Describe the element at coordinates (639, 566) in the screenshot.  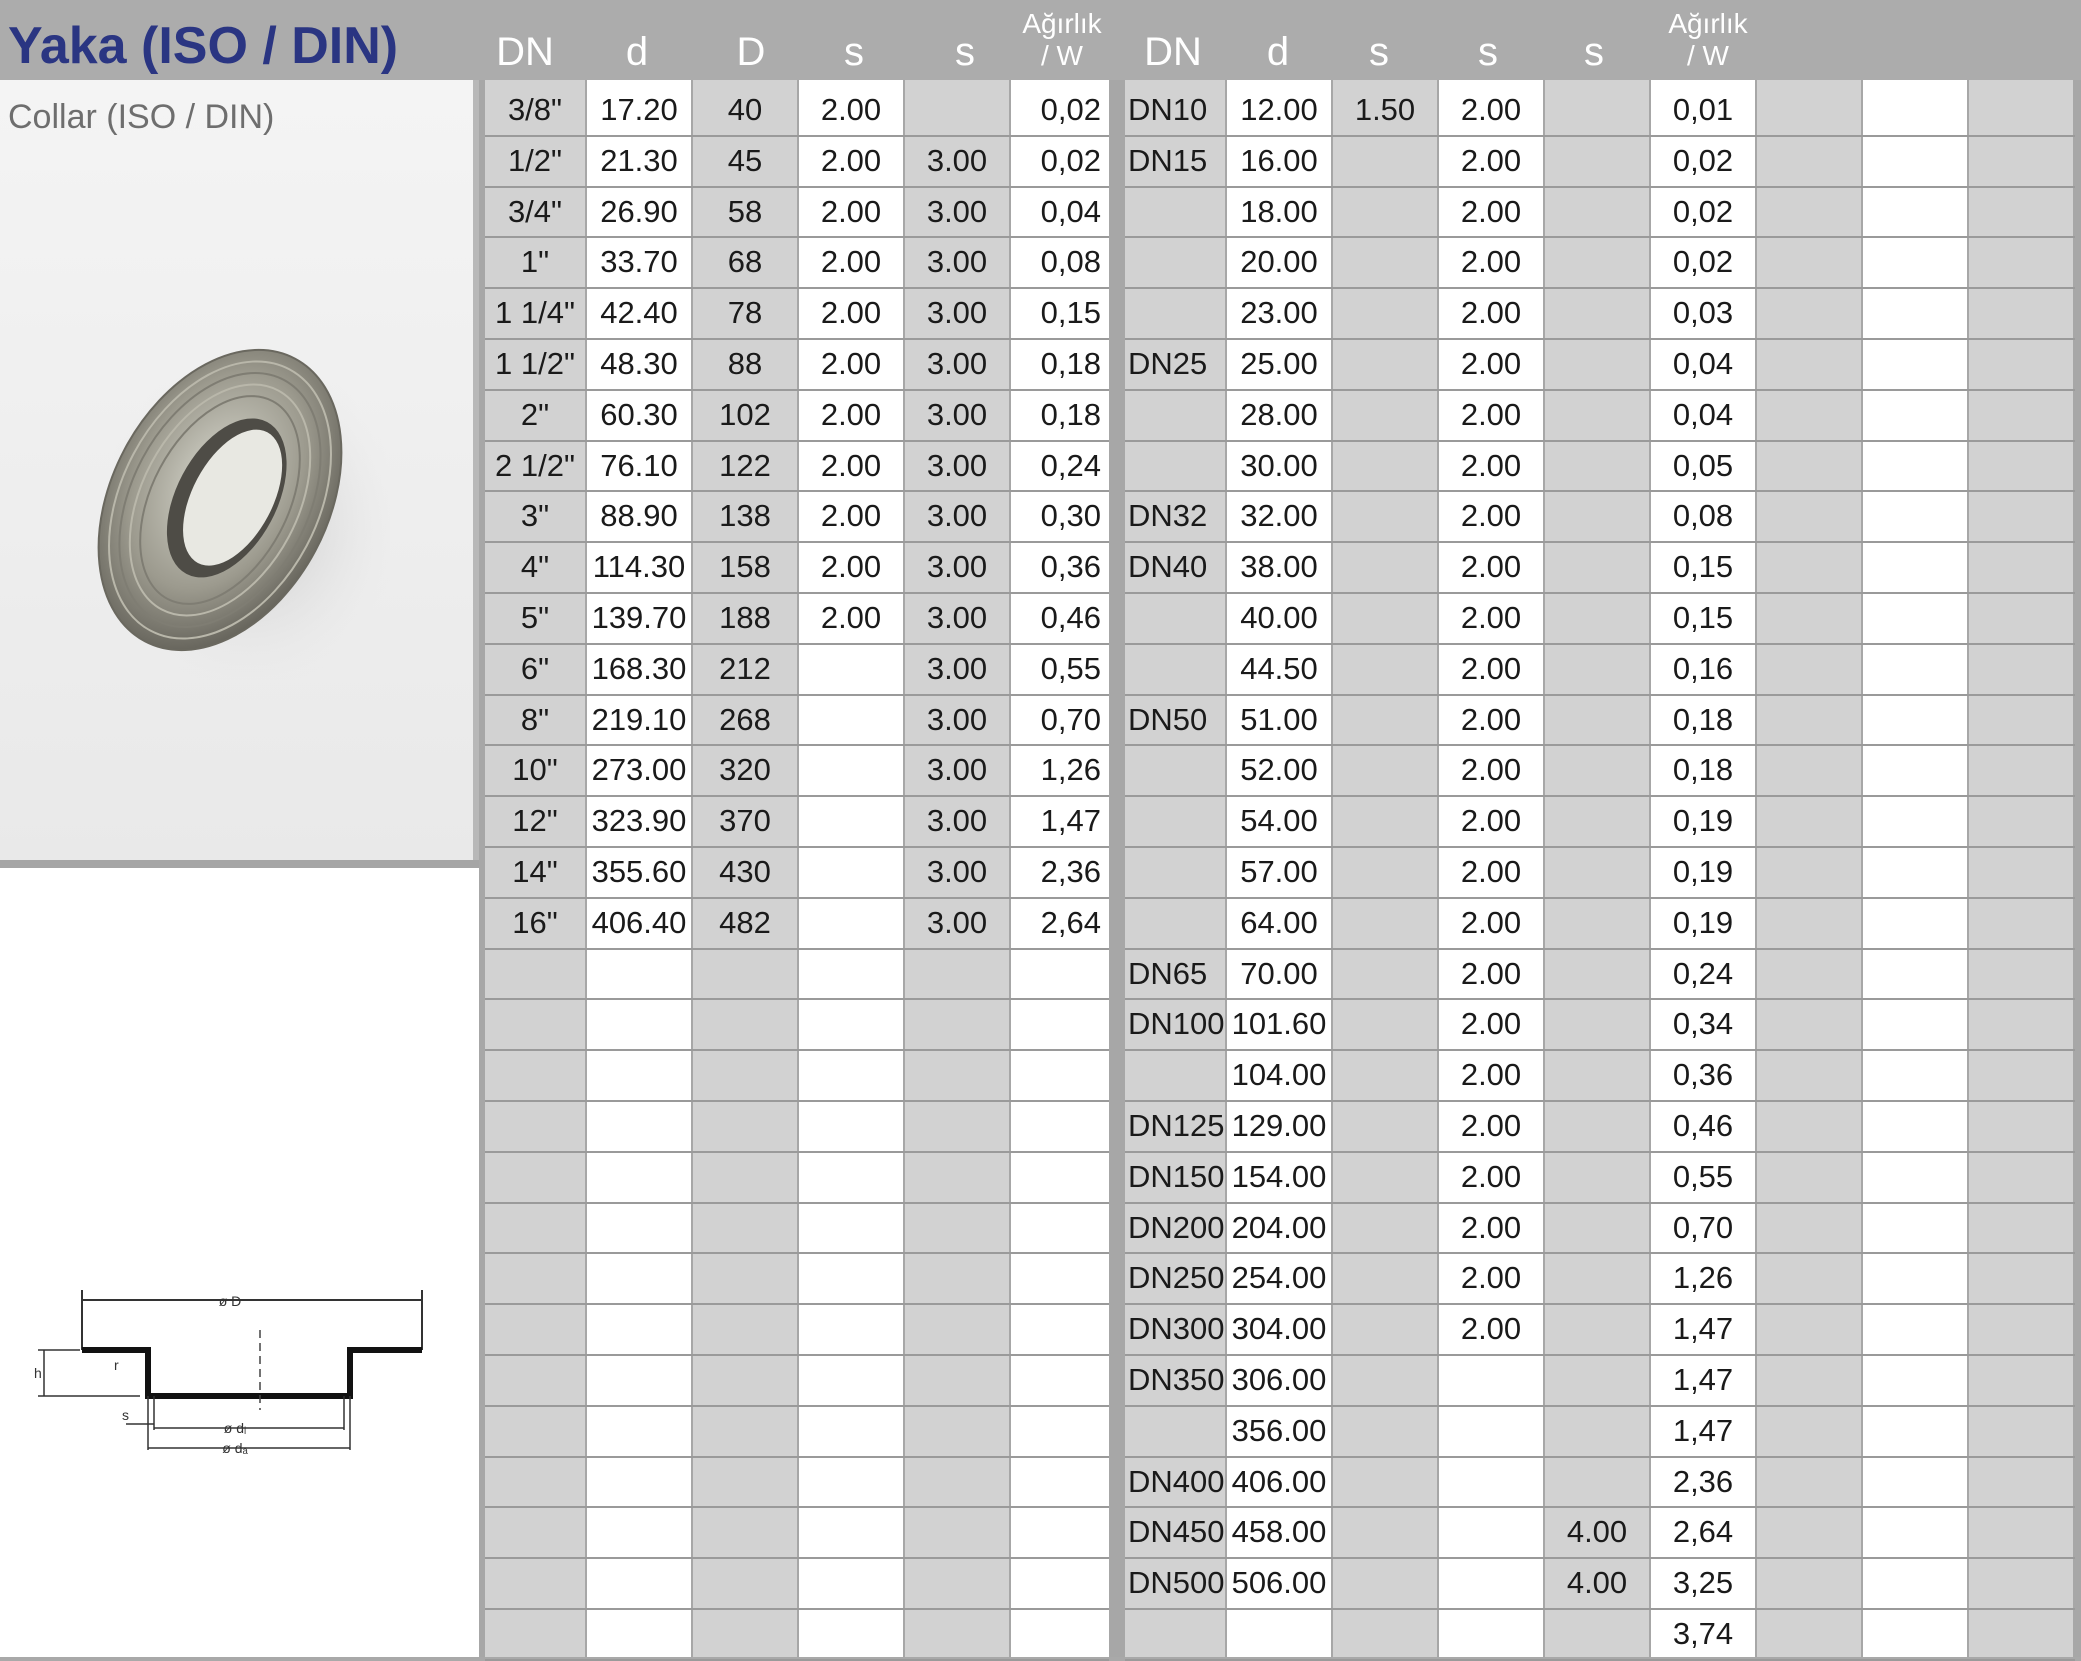
I see `iso-d-cell: 114.30` at that location.